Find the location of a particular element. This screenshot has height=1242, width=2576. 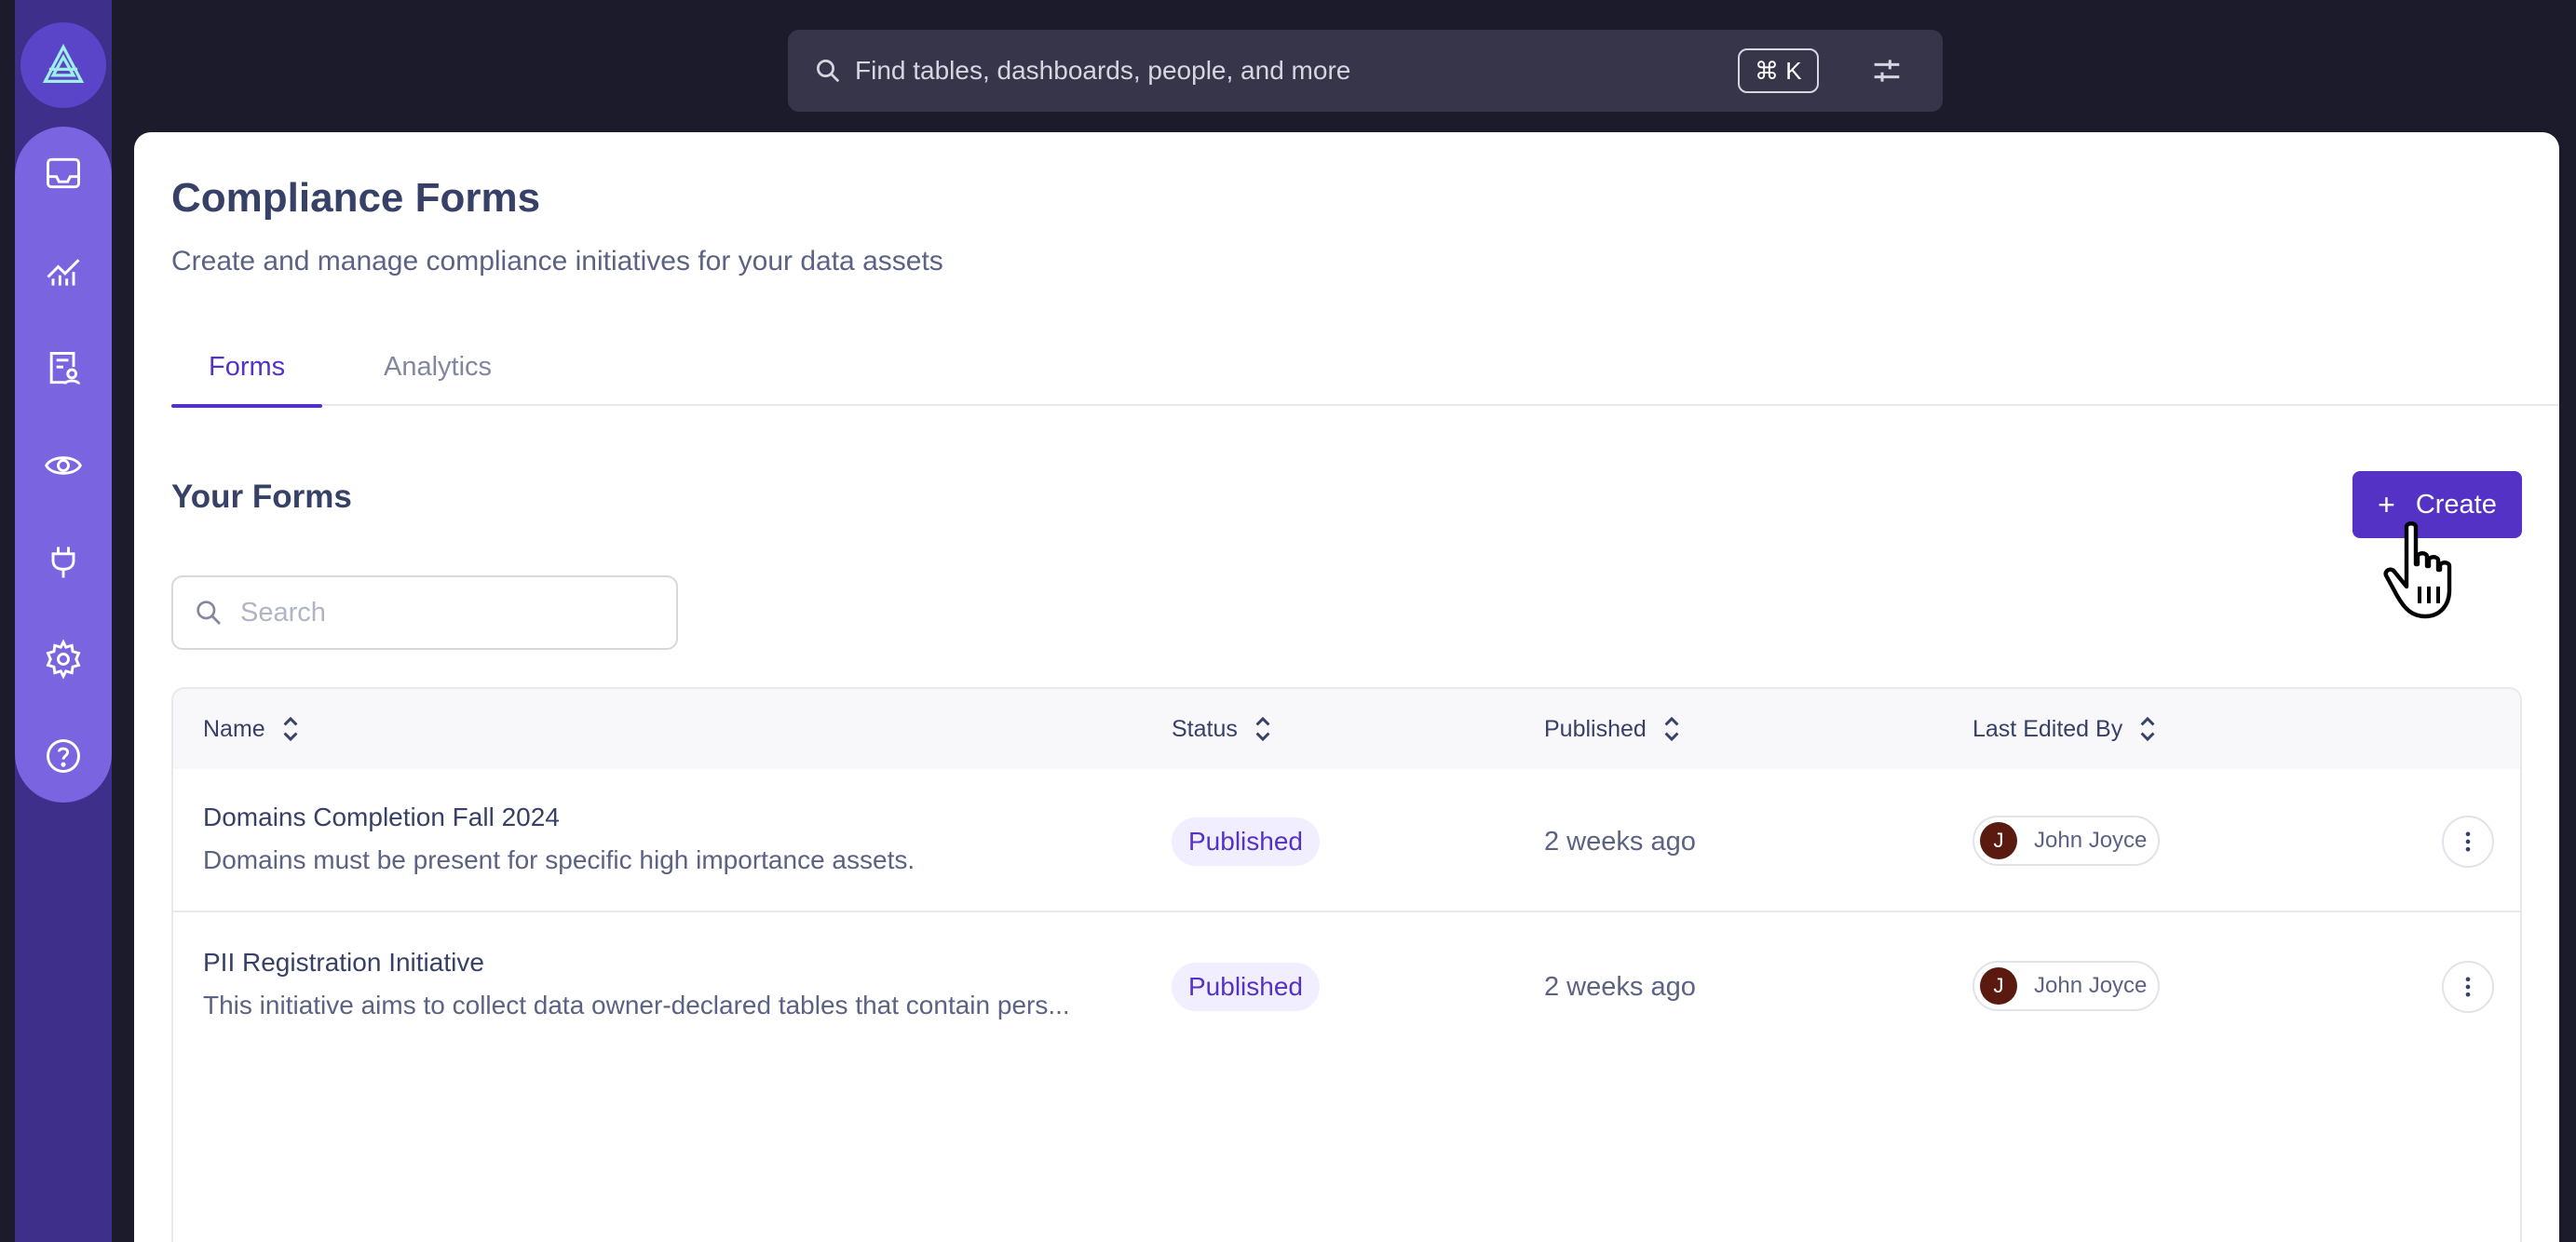

form-name: Domains Completion Fall 2024 is located at coordinates (381, 818).